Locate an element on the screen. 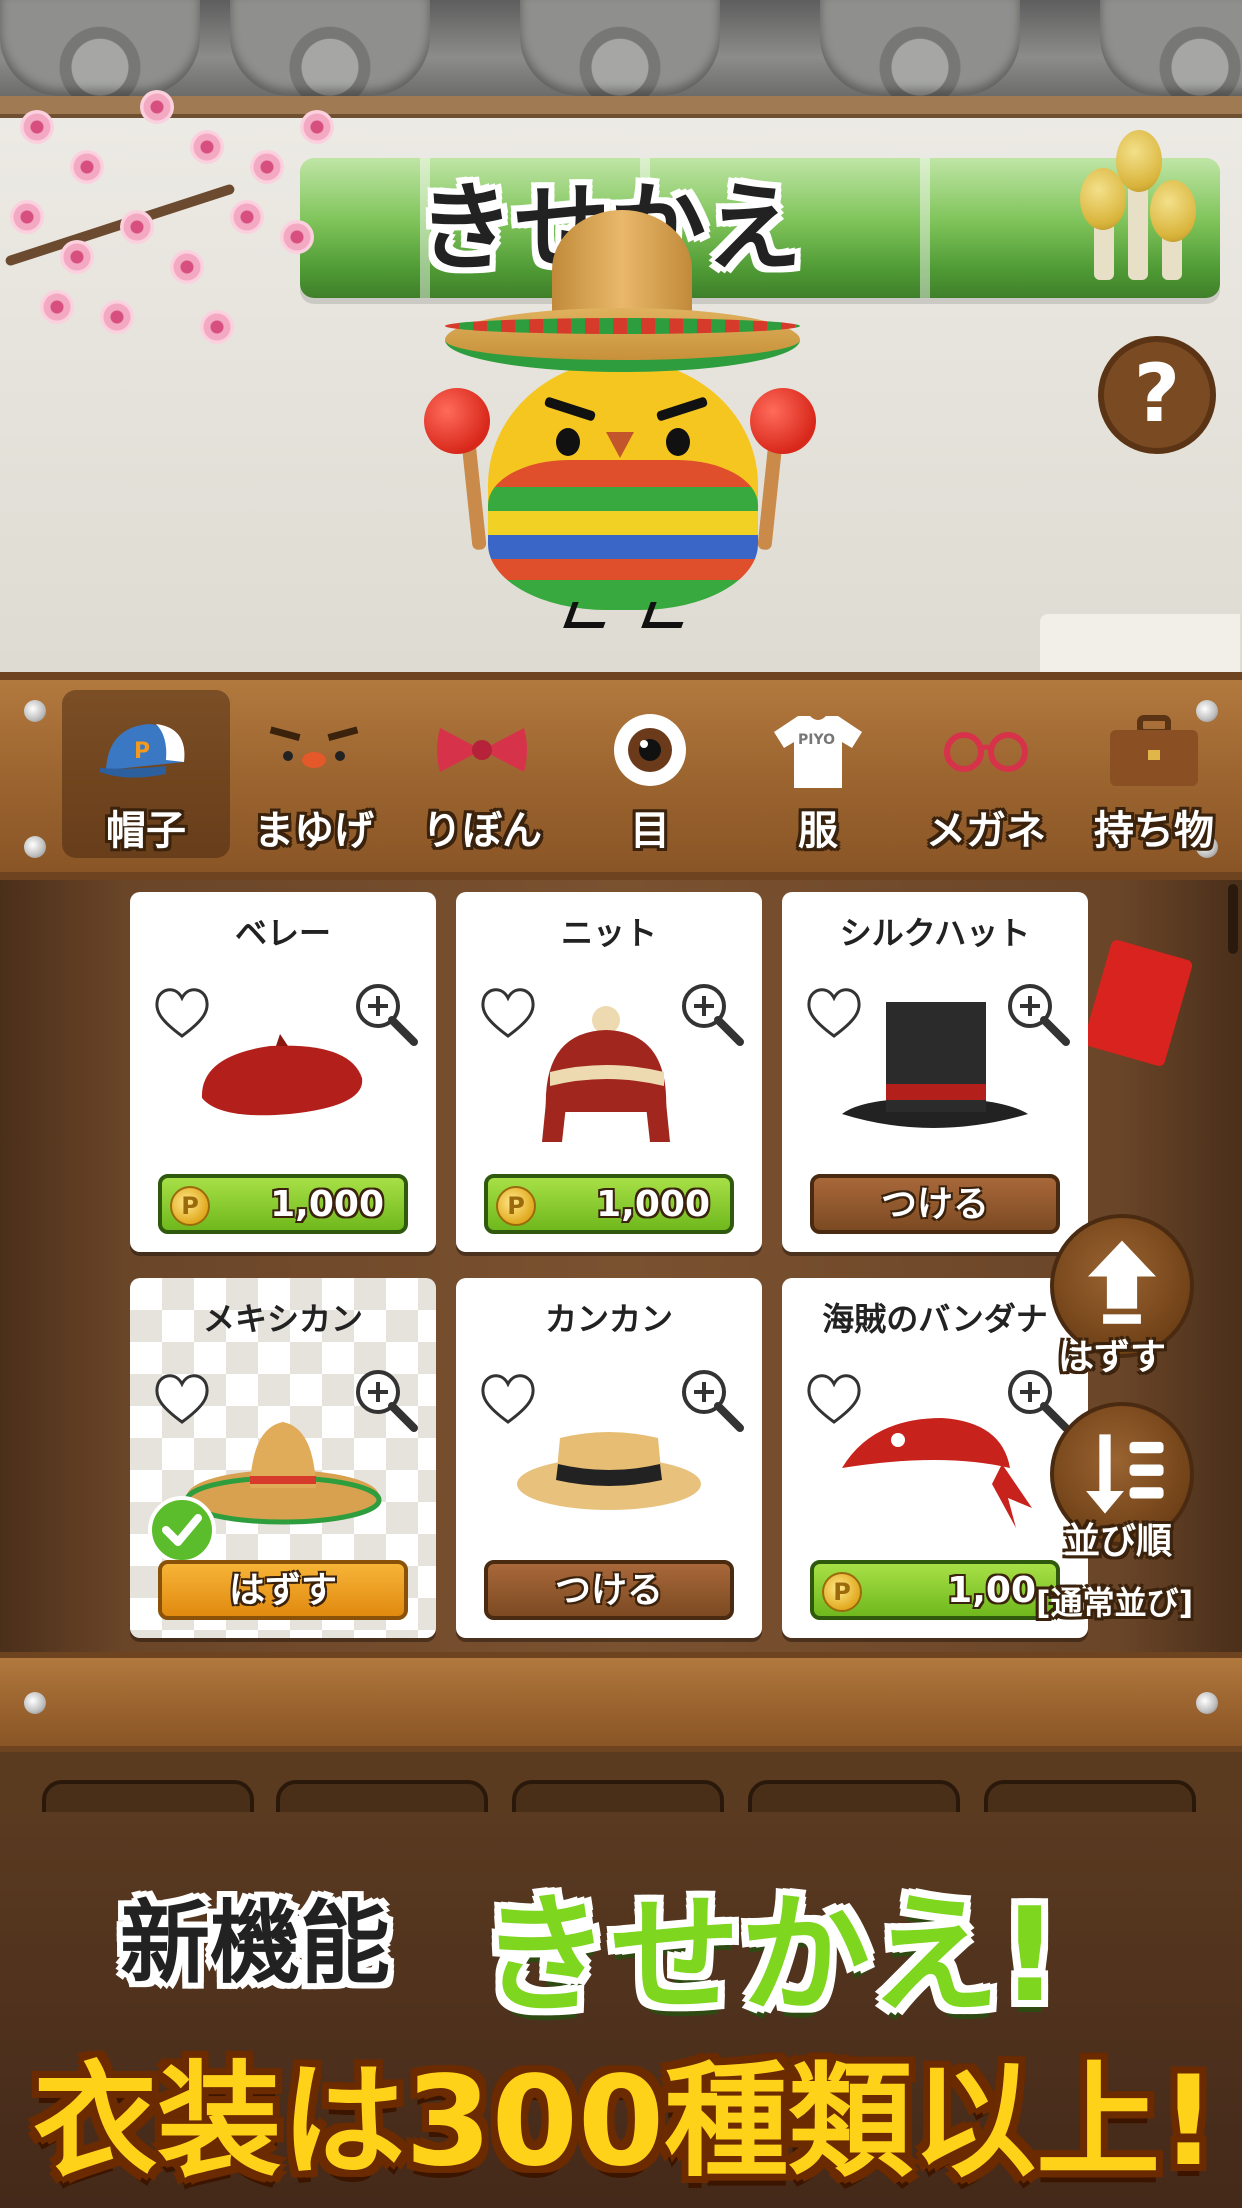 This screenshot has width=1242, height=2208. left-maraca is located at coordinates (457, 421).